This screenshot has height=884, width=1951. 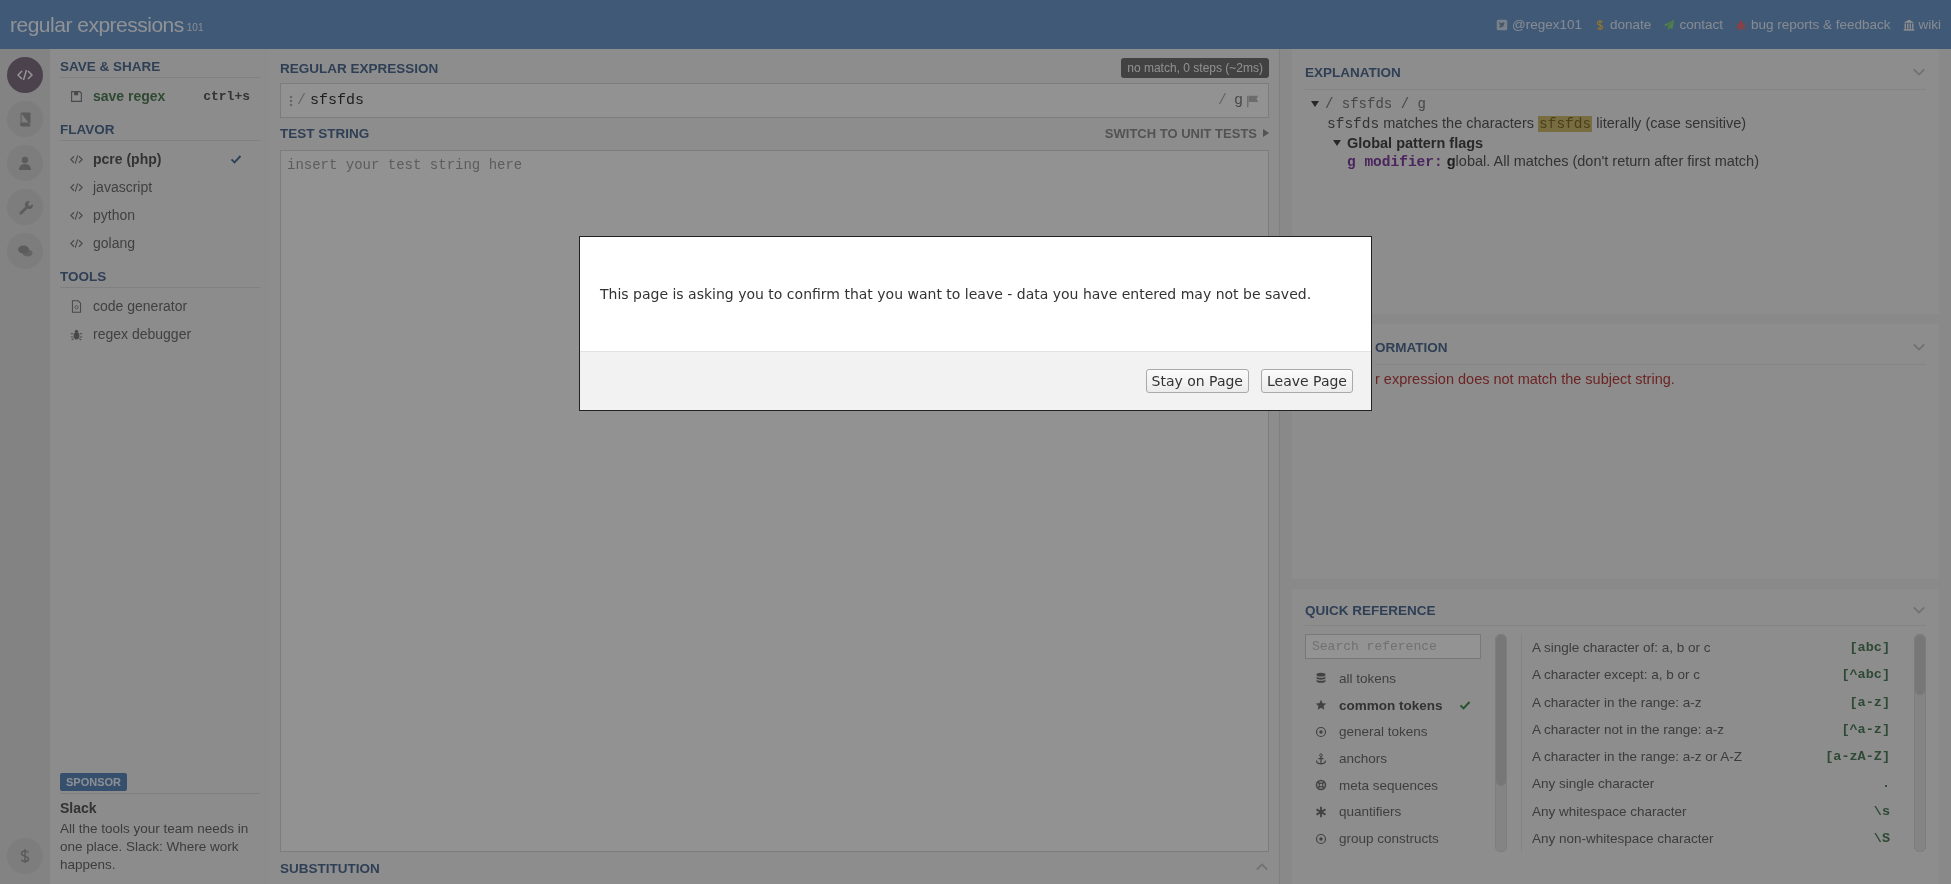 What do you see at coordinates (1593, 784) in the screenshot?
I see `token-description: Any single character` at bounding box center [1593, 784].